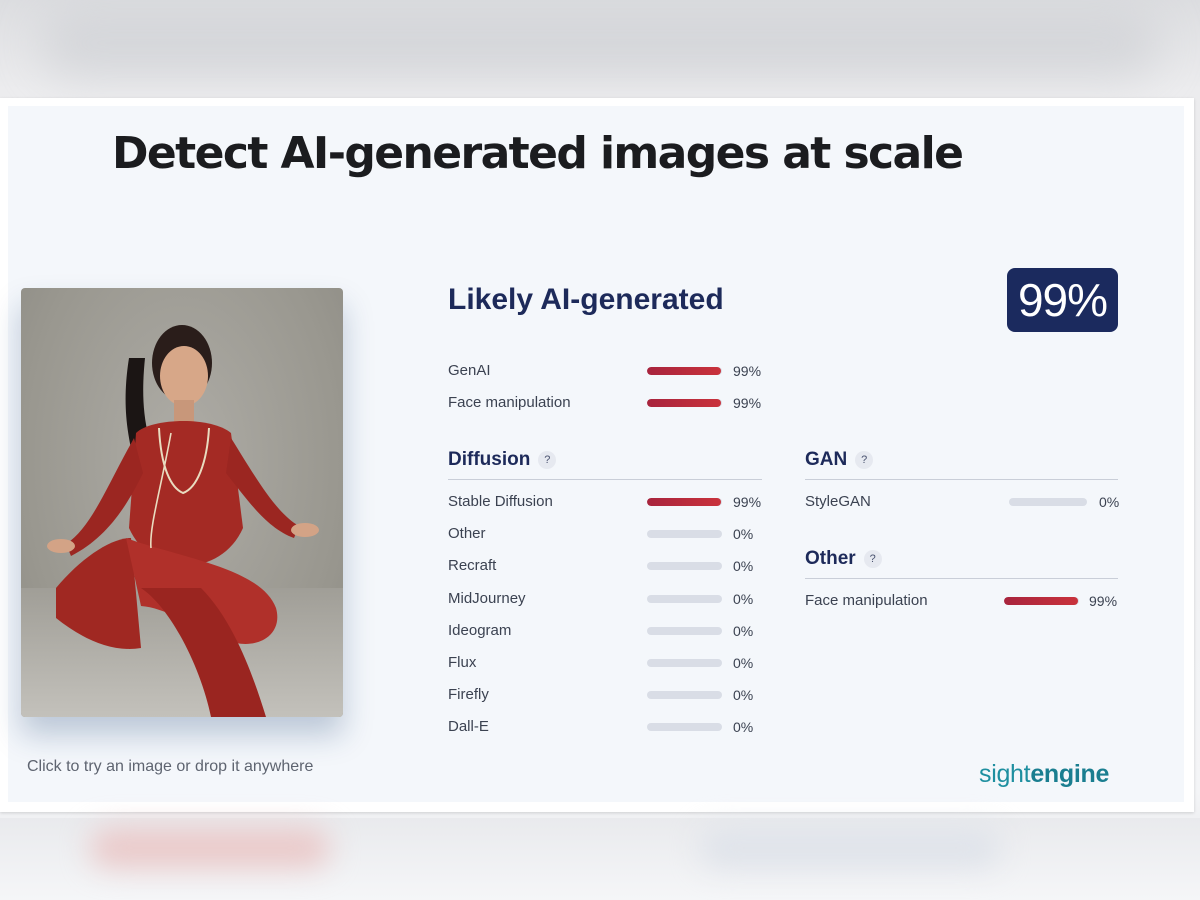  Describe the element at coordinates (538, 153) in the screenshot. I see `page-headline: Detect AI-generated images at scale` at that location.